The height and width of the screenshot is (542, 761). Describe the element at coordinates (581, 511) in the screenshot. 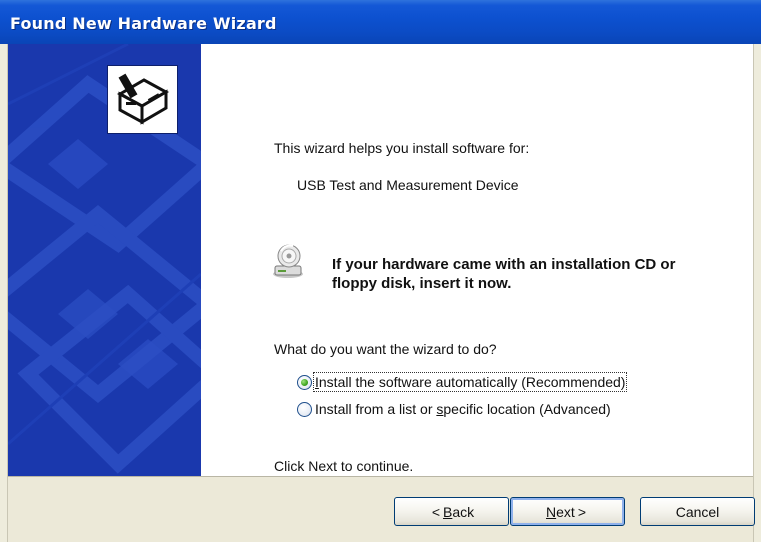

I see `next-arrow: >` at that location.